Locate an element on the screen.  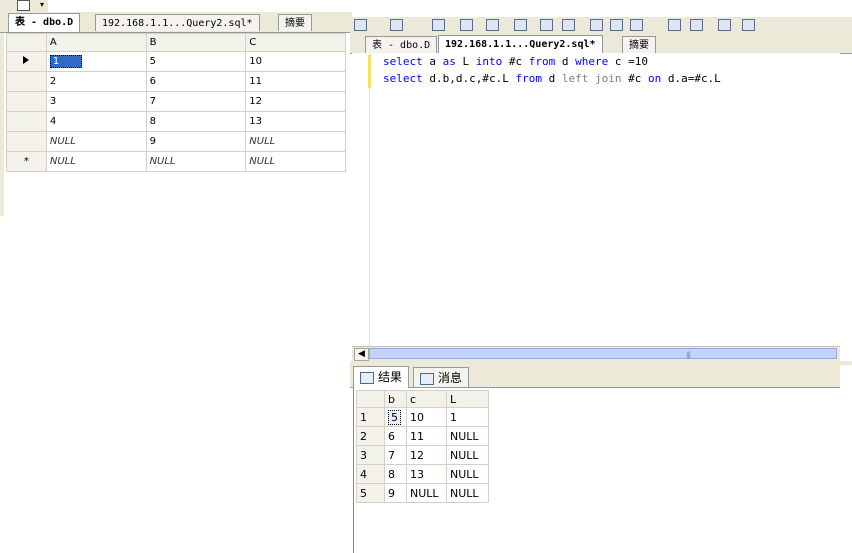
table-row: 3 7 12 NULL is located at coordinates (422, 455).